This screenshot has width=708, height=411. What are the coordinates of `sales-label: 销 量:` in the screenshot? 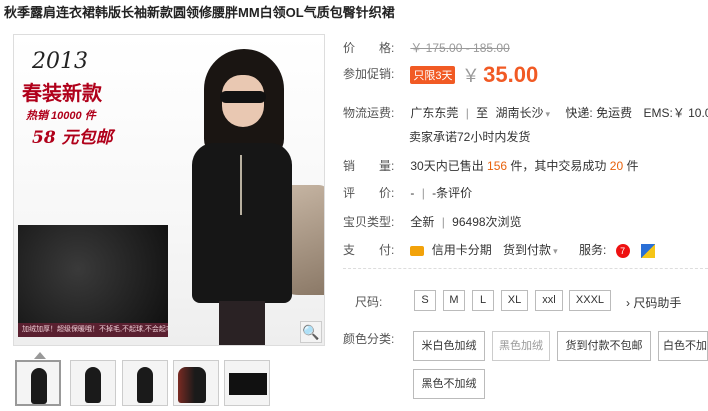 It's located at (369, 166).